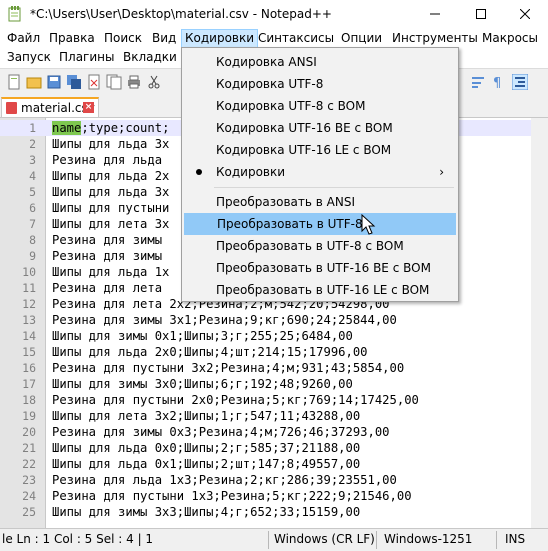  Describe the element at coordinates (320, 290) in the screenshot. I see `menu-item-convert-utf16le: Преобразовать в UTF-16 LE с BOM` at that location.